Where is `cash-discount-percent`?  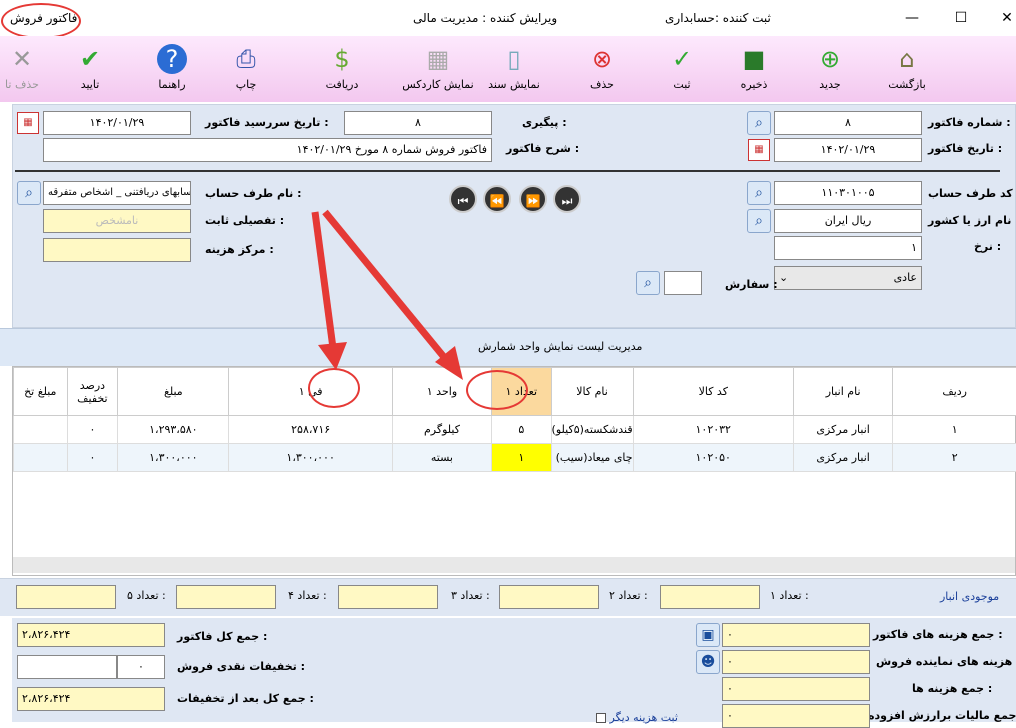 cash-discount-percent is located at coordinates (67, 667).